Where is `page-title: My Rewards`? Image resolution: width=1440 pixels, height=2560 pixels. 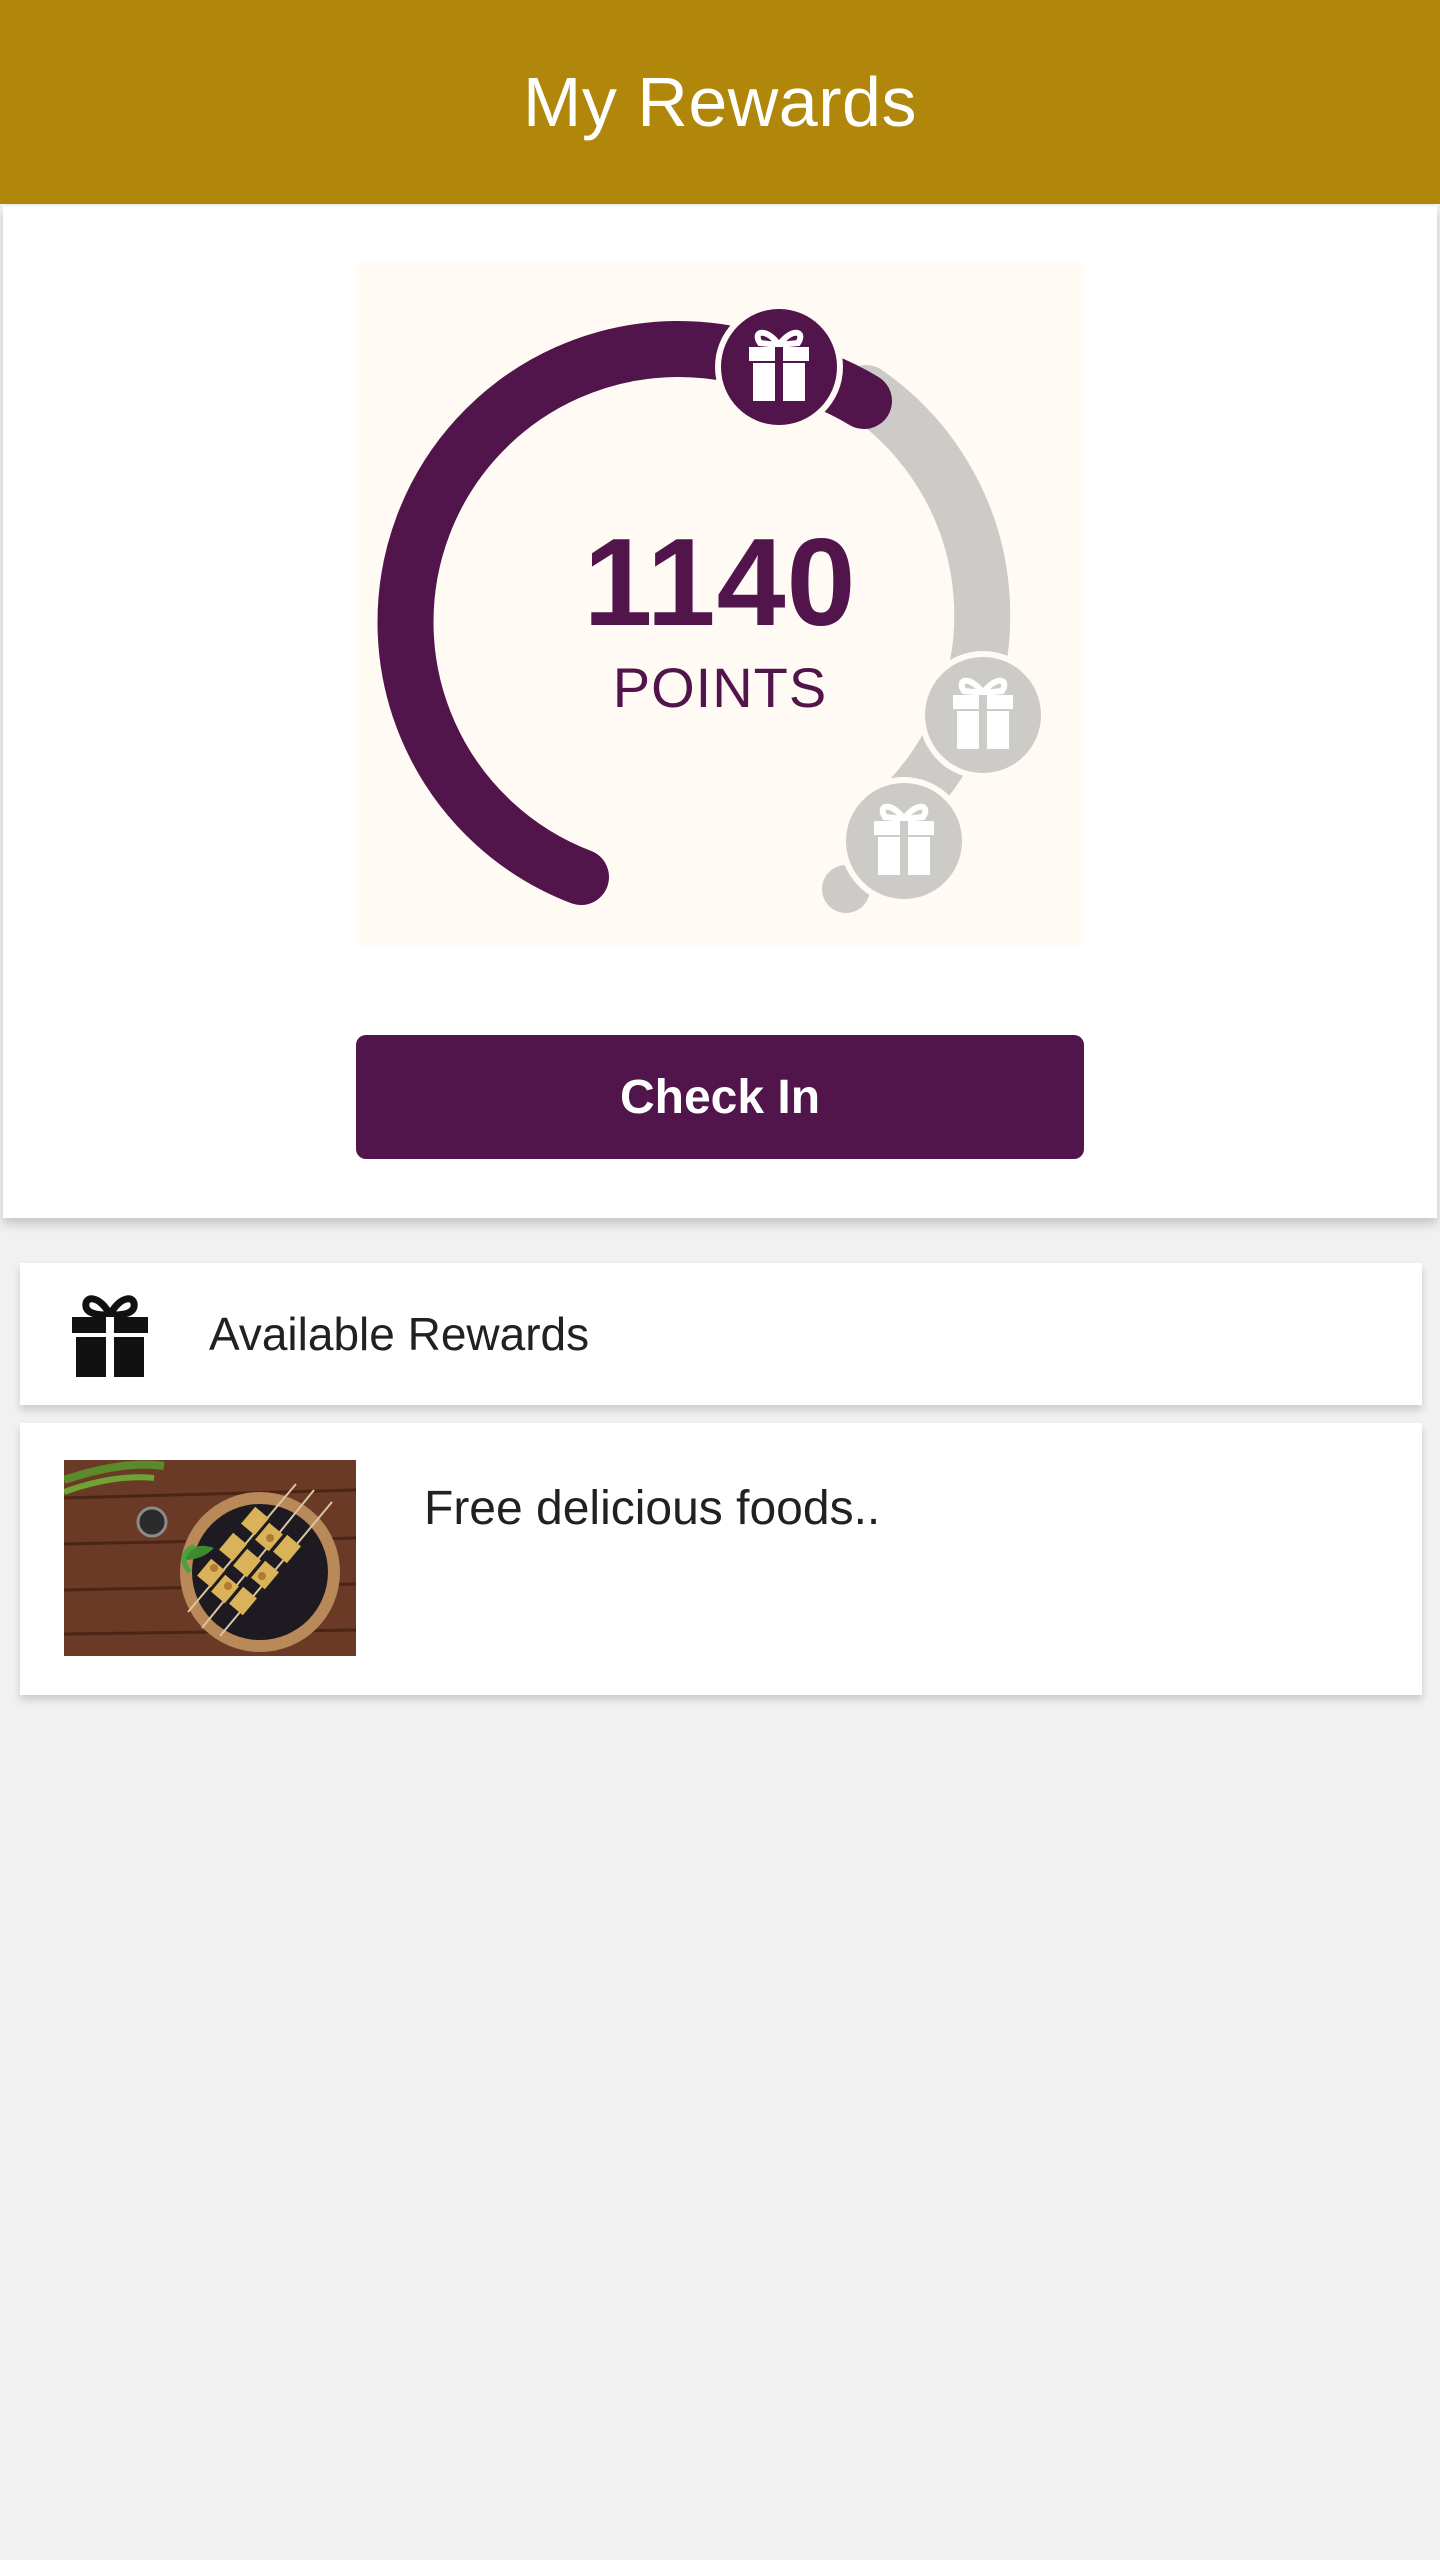
page-title: My Rewards is located at coordinates (720, 102).